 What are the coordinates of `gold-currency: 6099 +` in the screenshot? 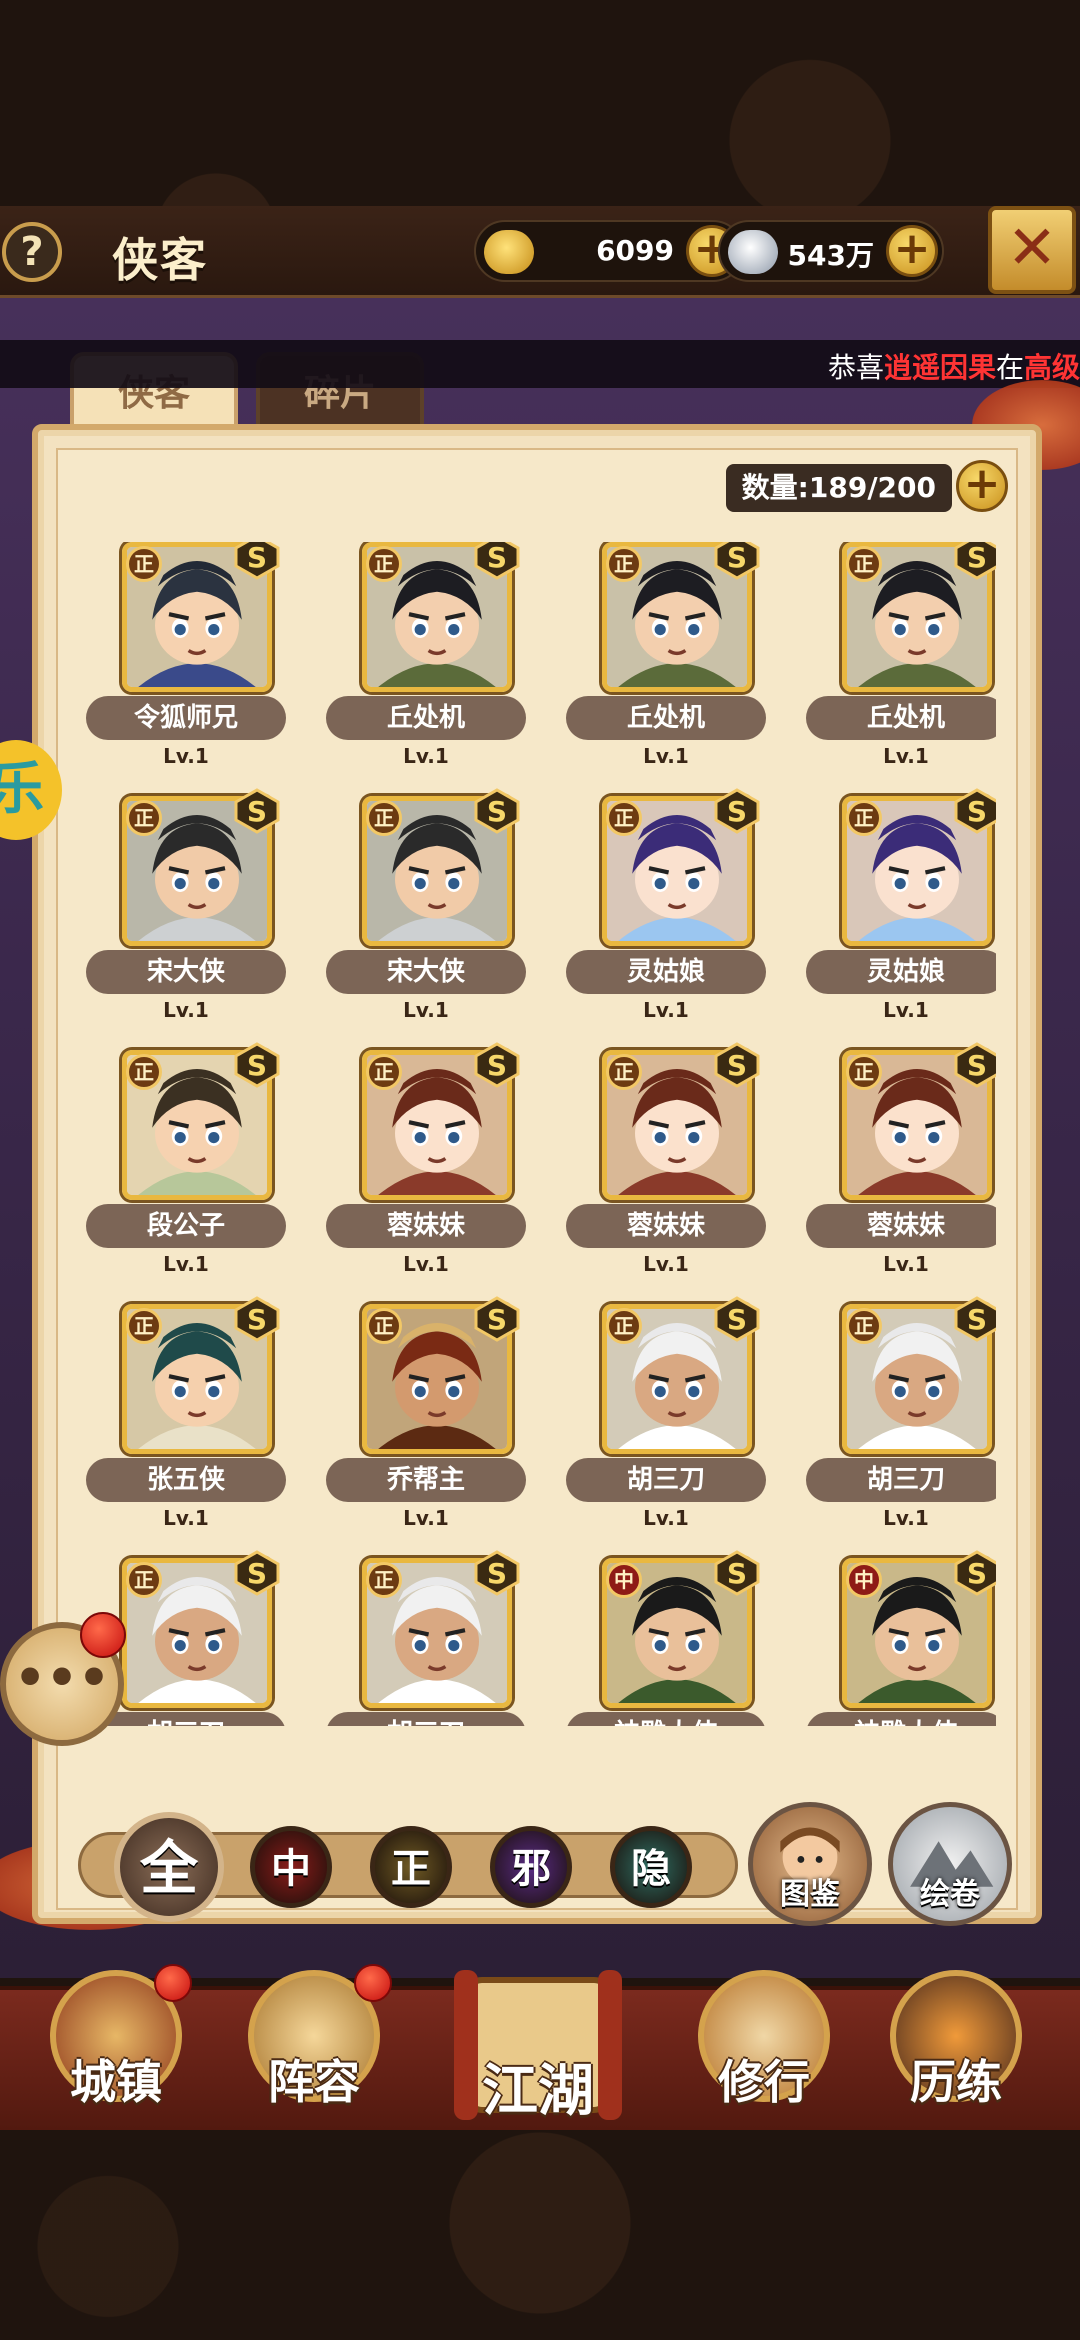 It's located at (609, 251).